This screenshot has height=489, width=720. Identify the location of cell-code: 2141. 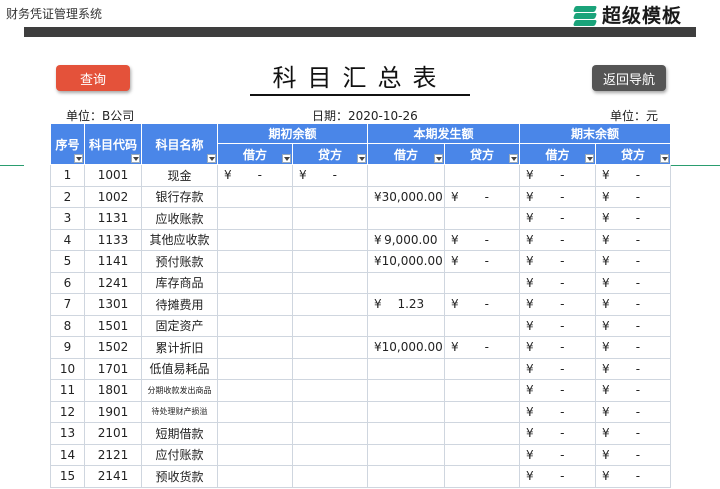
(113, 476).